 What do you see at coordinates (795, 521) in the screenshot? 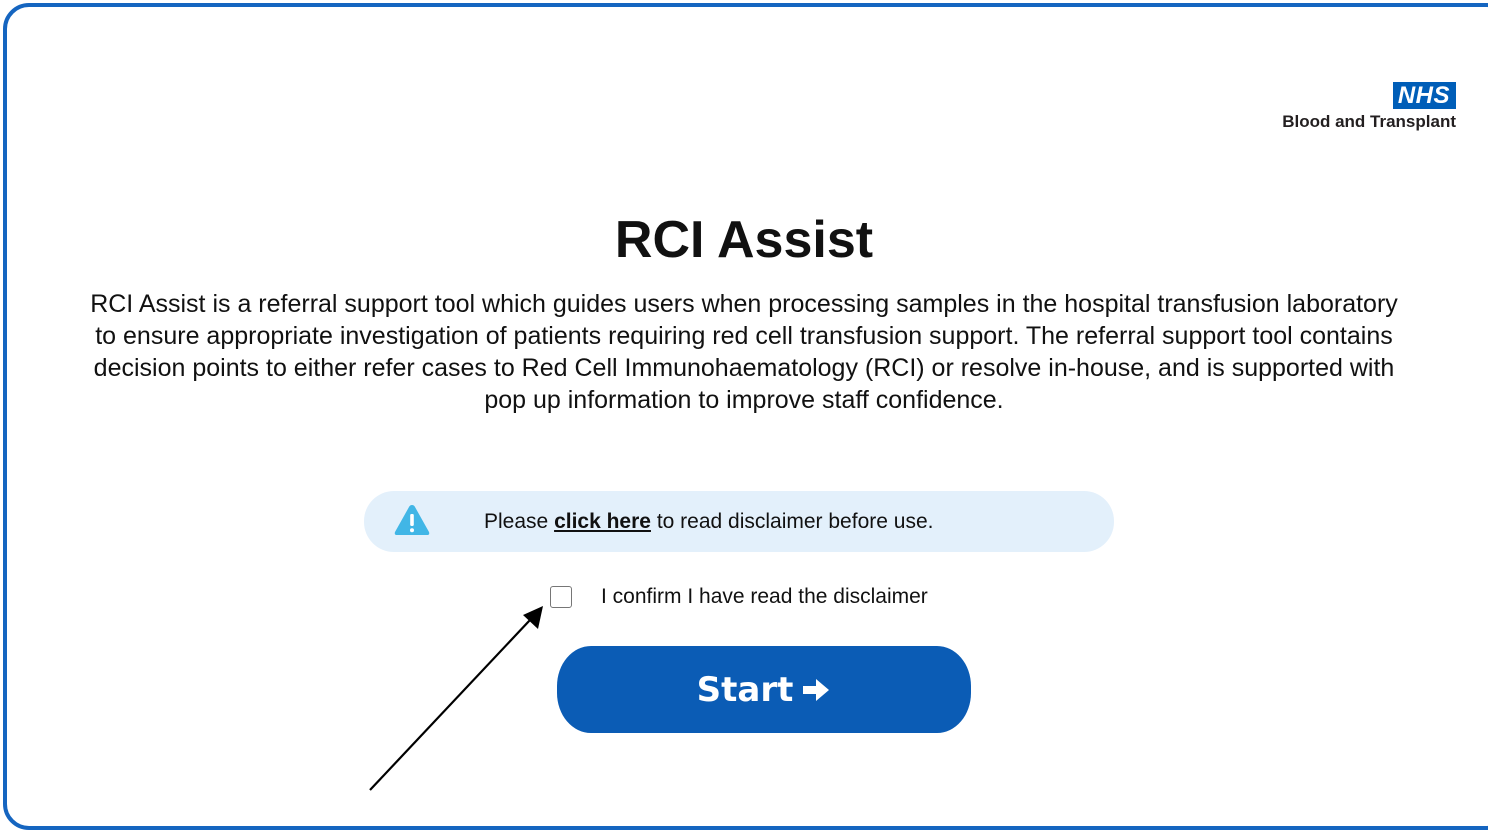
I see `notice-suffix: to read disclaimer before use.` at bounding box center [795, 521].